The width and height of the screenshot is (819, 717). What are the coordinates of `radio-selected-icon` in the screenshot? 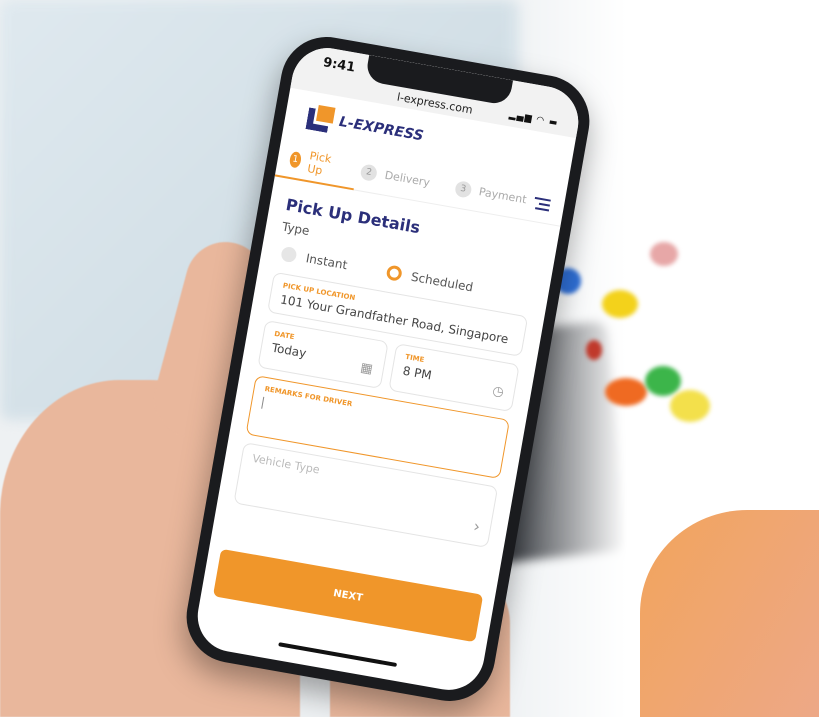 It's located at (394, 273).